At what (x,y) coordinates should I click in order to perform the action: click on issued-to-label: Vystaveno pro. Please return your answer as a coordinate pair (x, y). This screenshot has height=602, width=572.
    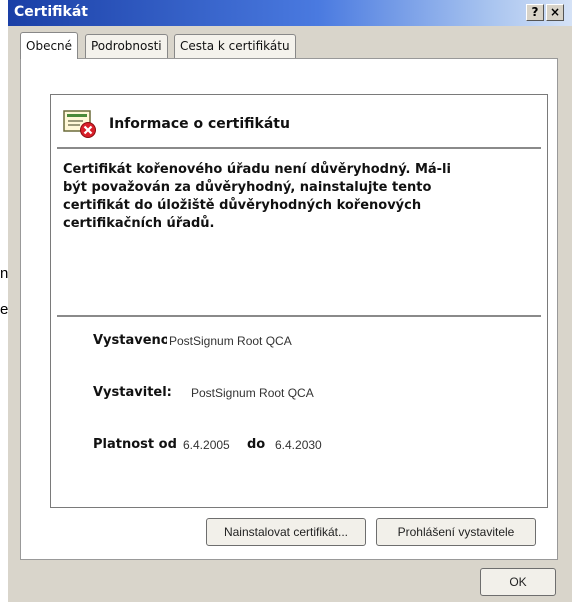
    Looking at the image, I should click on (130, 340).